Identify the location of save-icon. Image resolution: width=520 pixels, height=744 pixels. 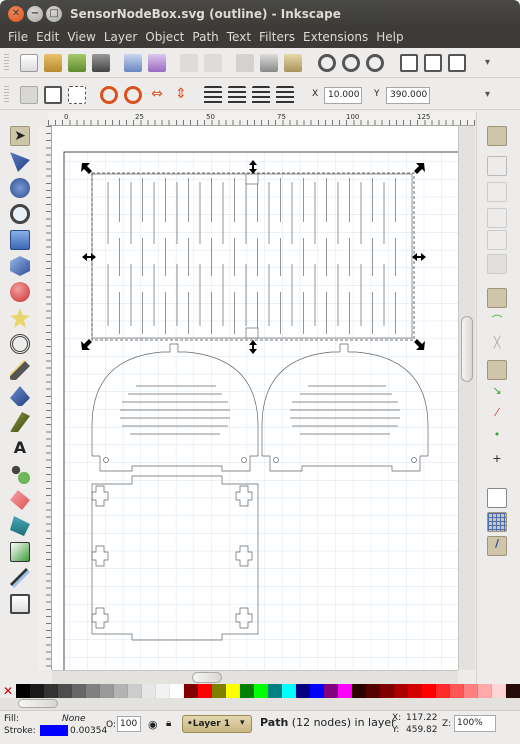
(77, 63).